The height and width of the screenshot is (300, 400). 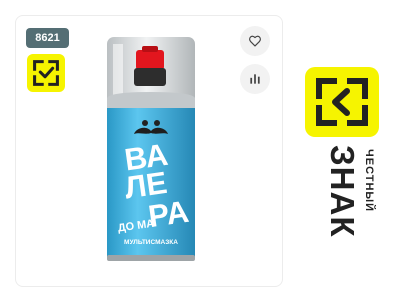 I want to click on add-to-compare-button, so click(x=255, y=79).